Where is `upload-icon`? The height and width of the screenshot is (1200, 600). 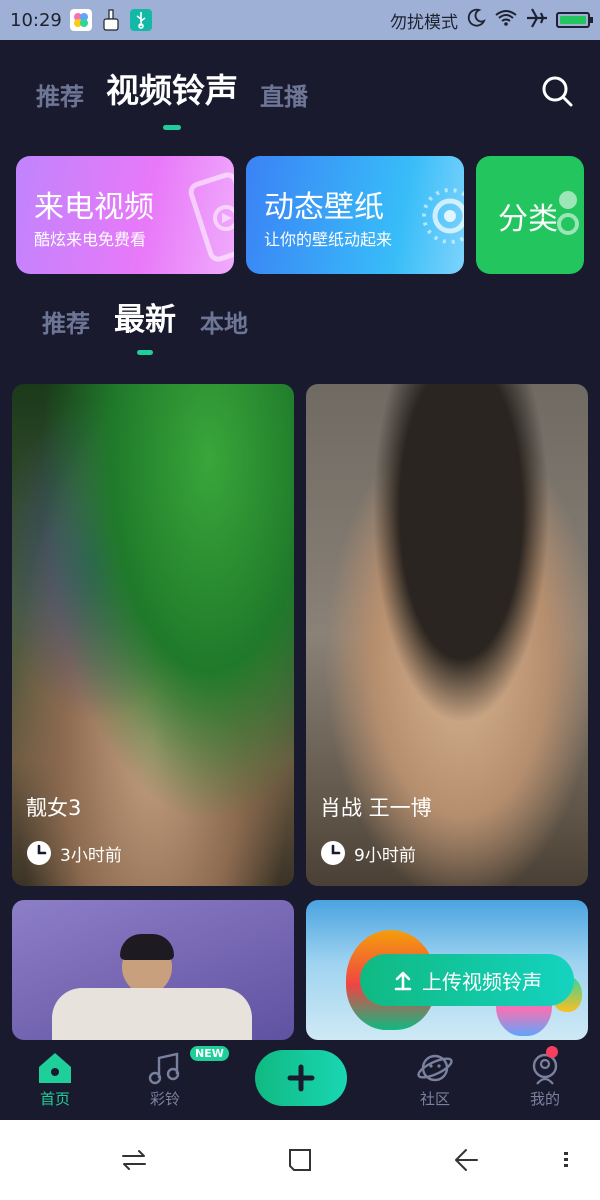 upload-icon is located at coordinates (403, 981).